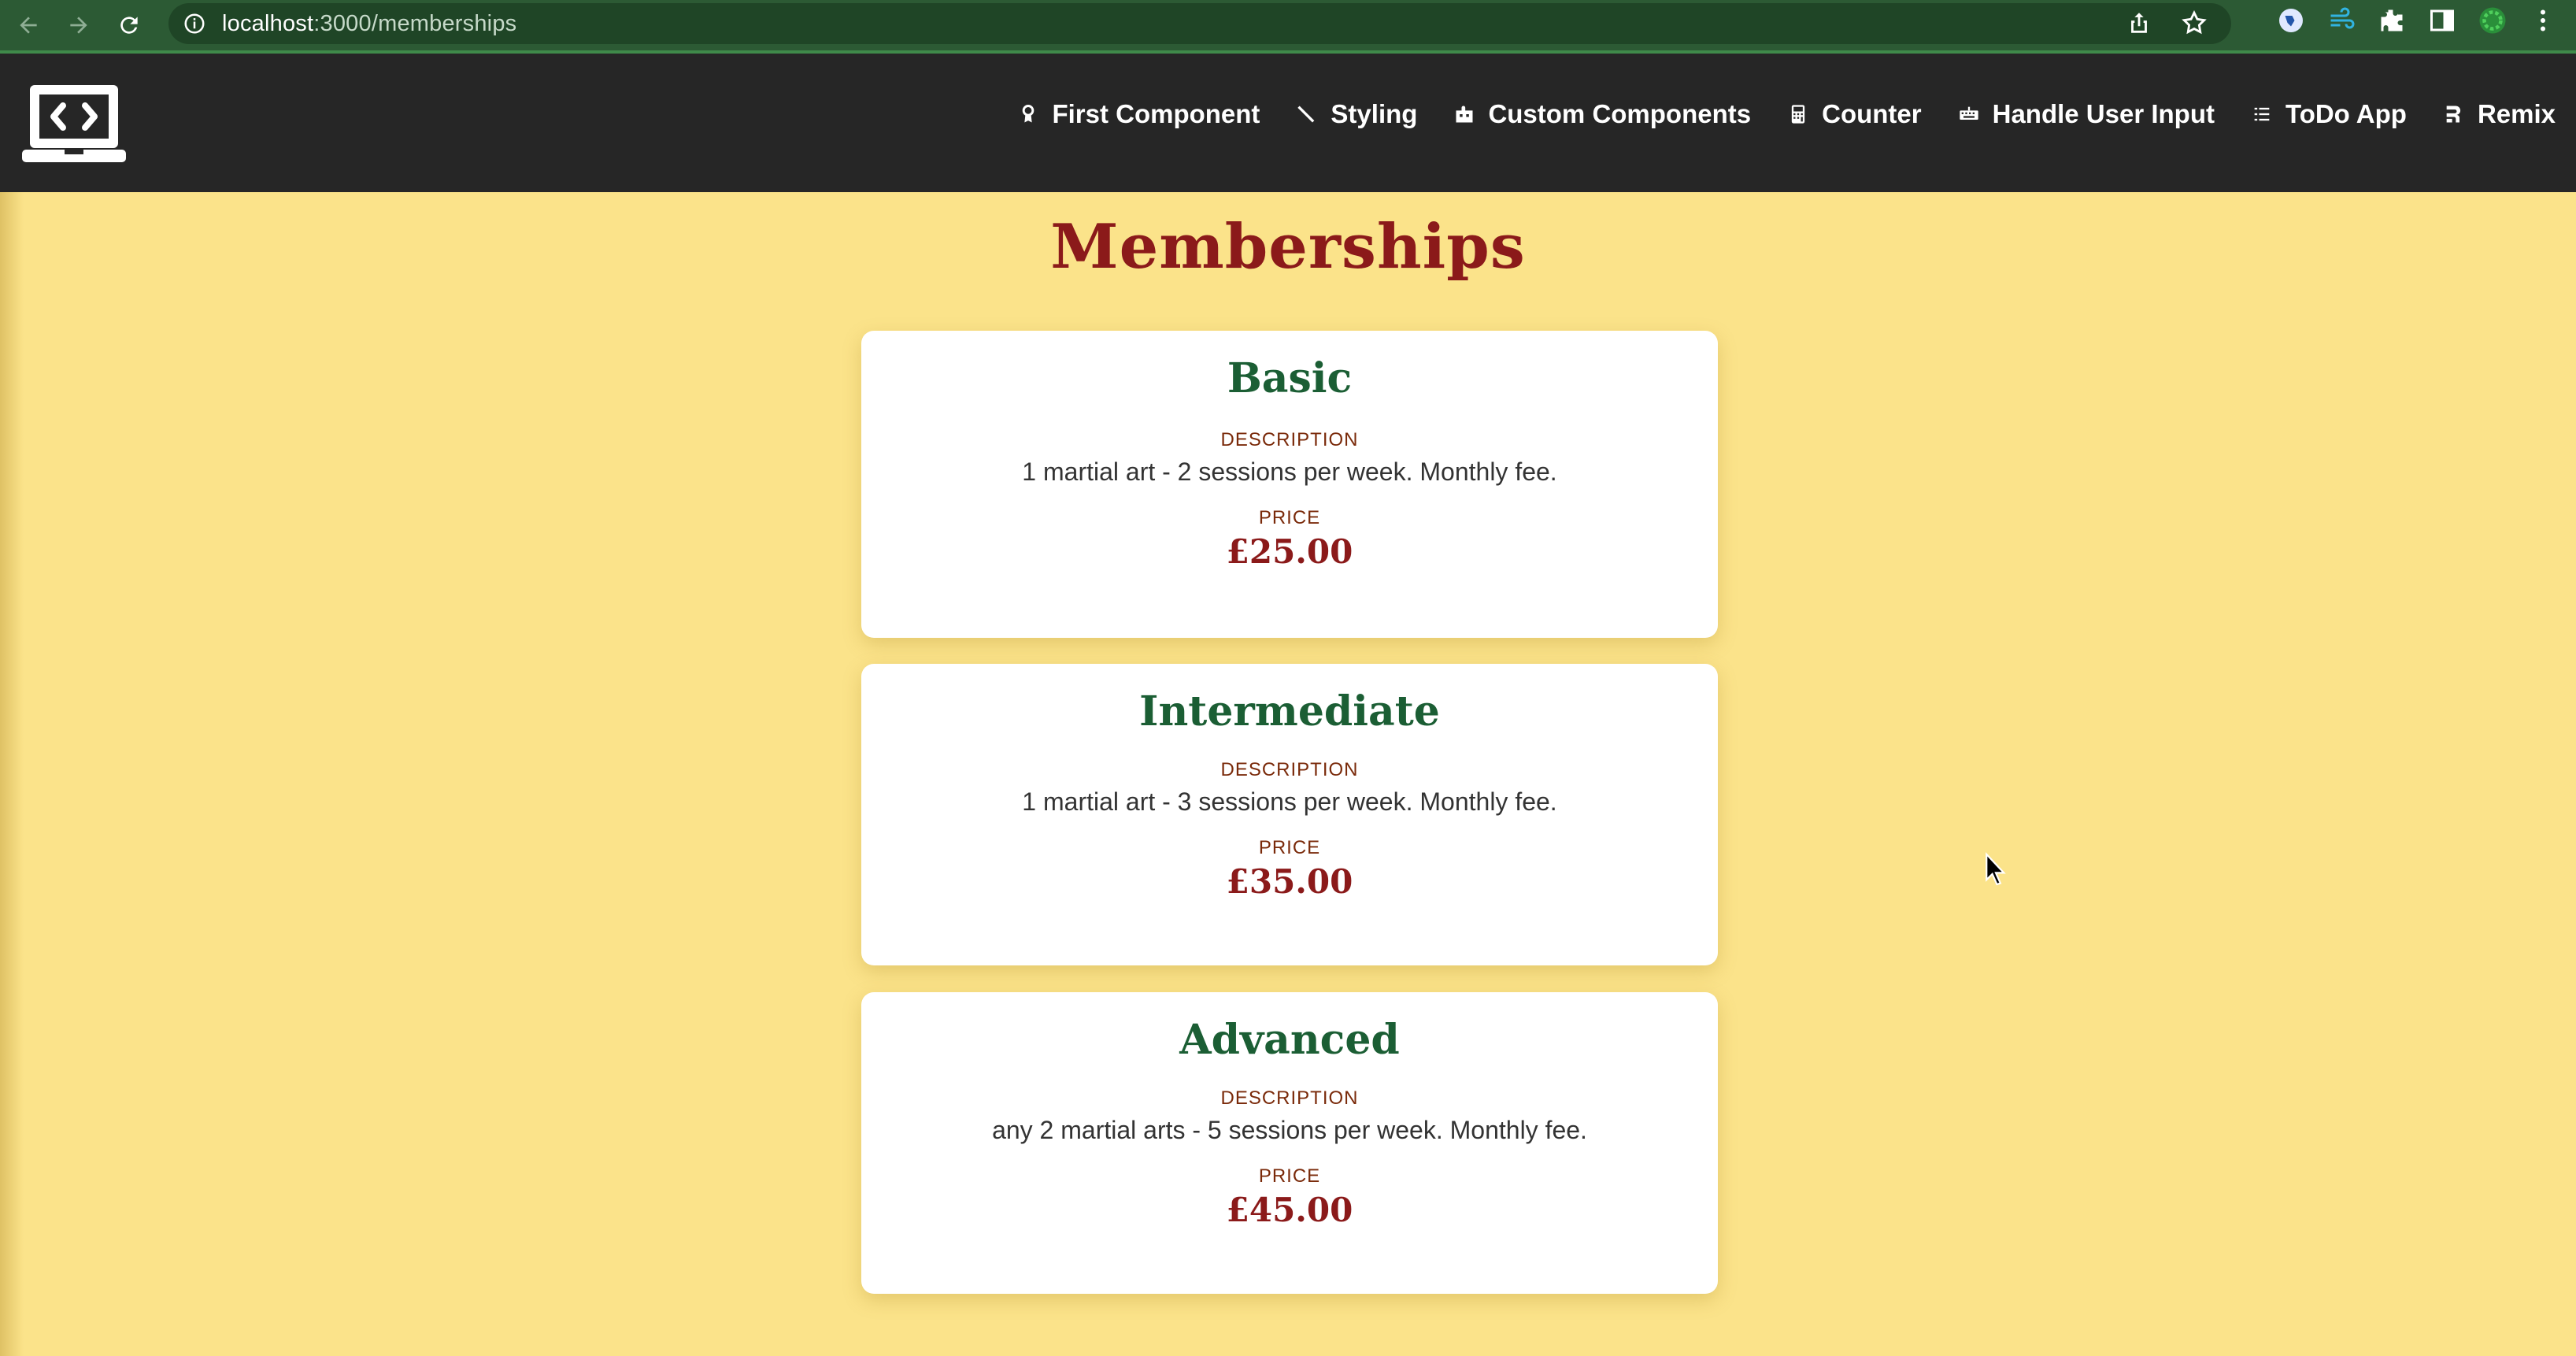 The height and width of the screenshot is (1356, 2576). What do you see at coordinates (2453, 114) in the screenshot?
I see `remix-icon` at bounding box center [2453, 114].